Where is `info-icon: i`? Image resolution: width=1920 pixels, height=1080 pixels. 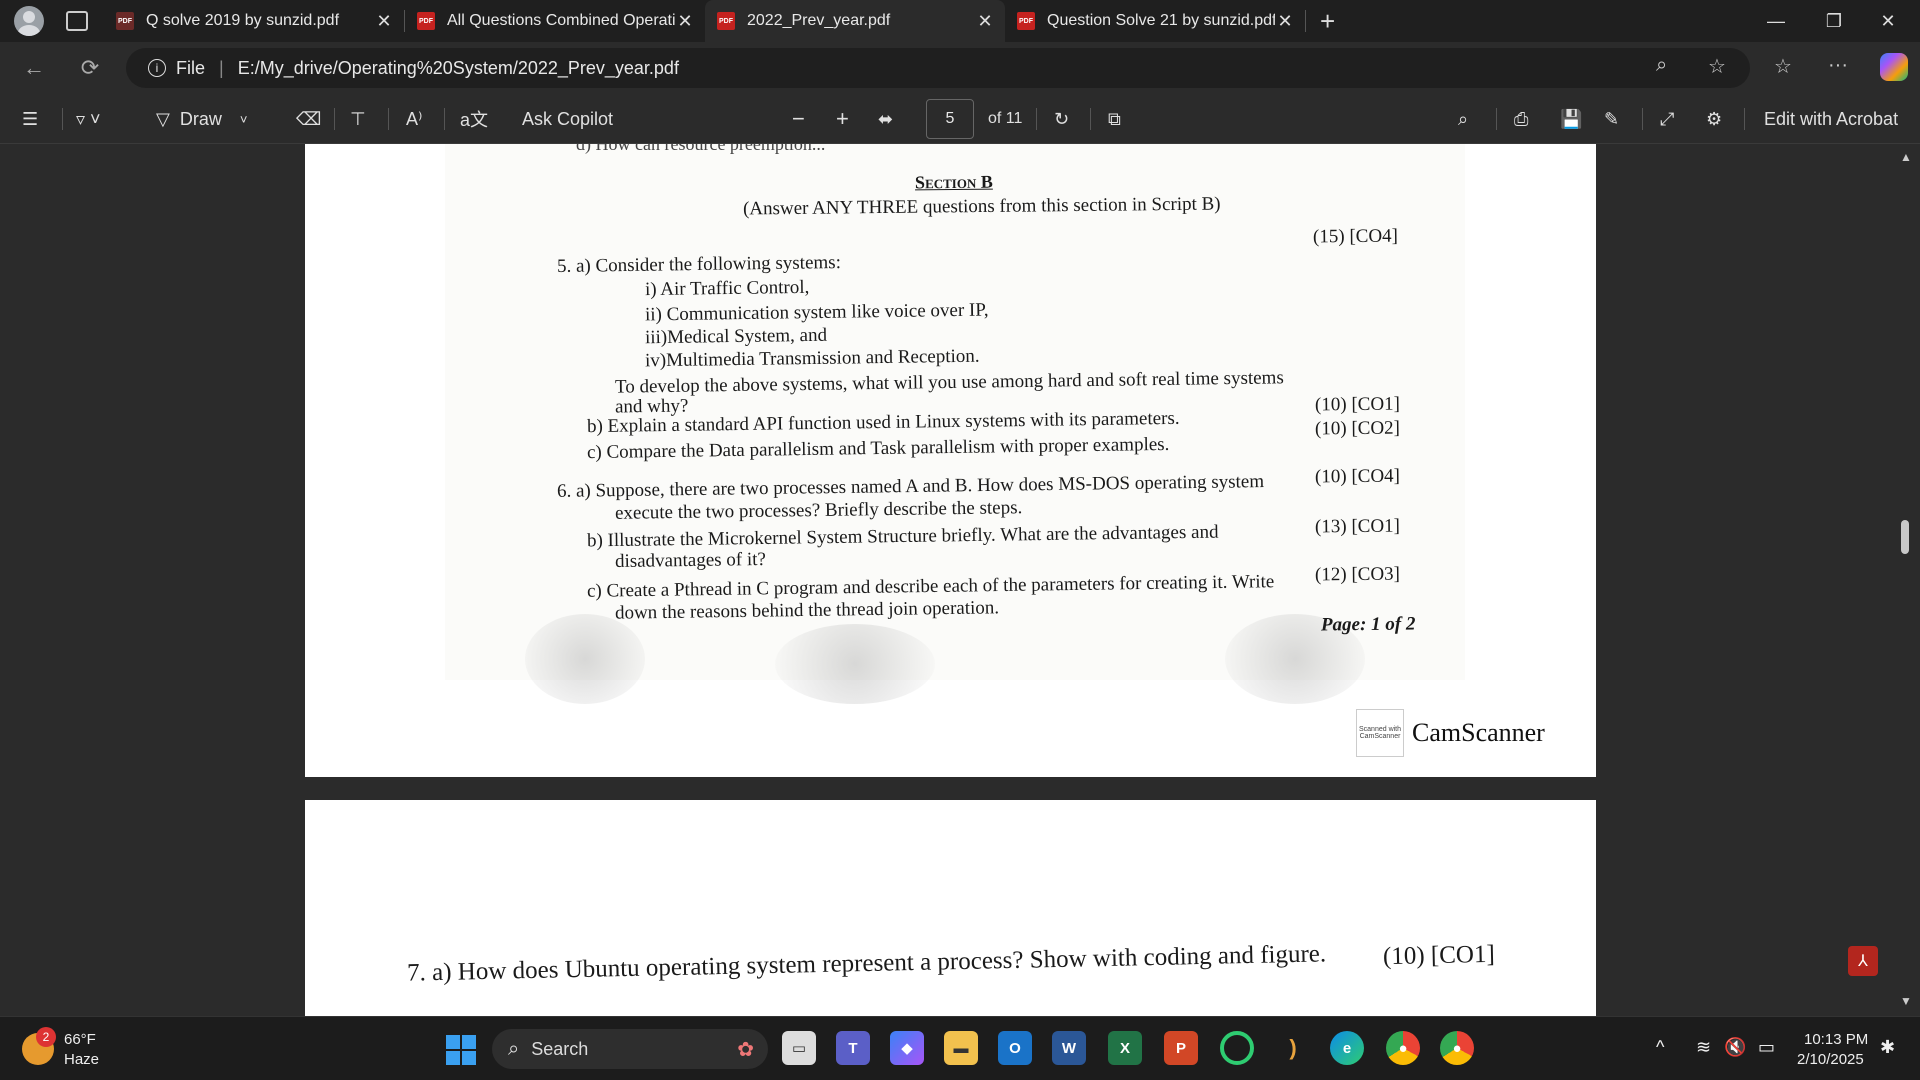 info-icon: i is located at coordinates (157, 68).